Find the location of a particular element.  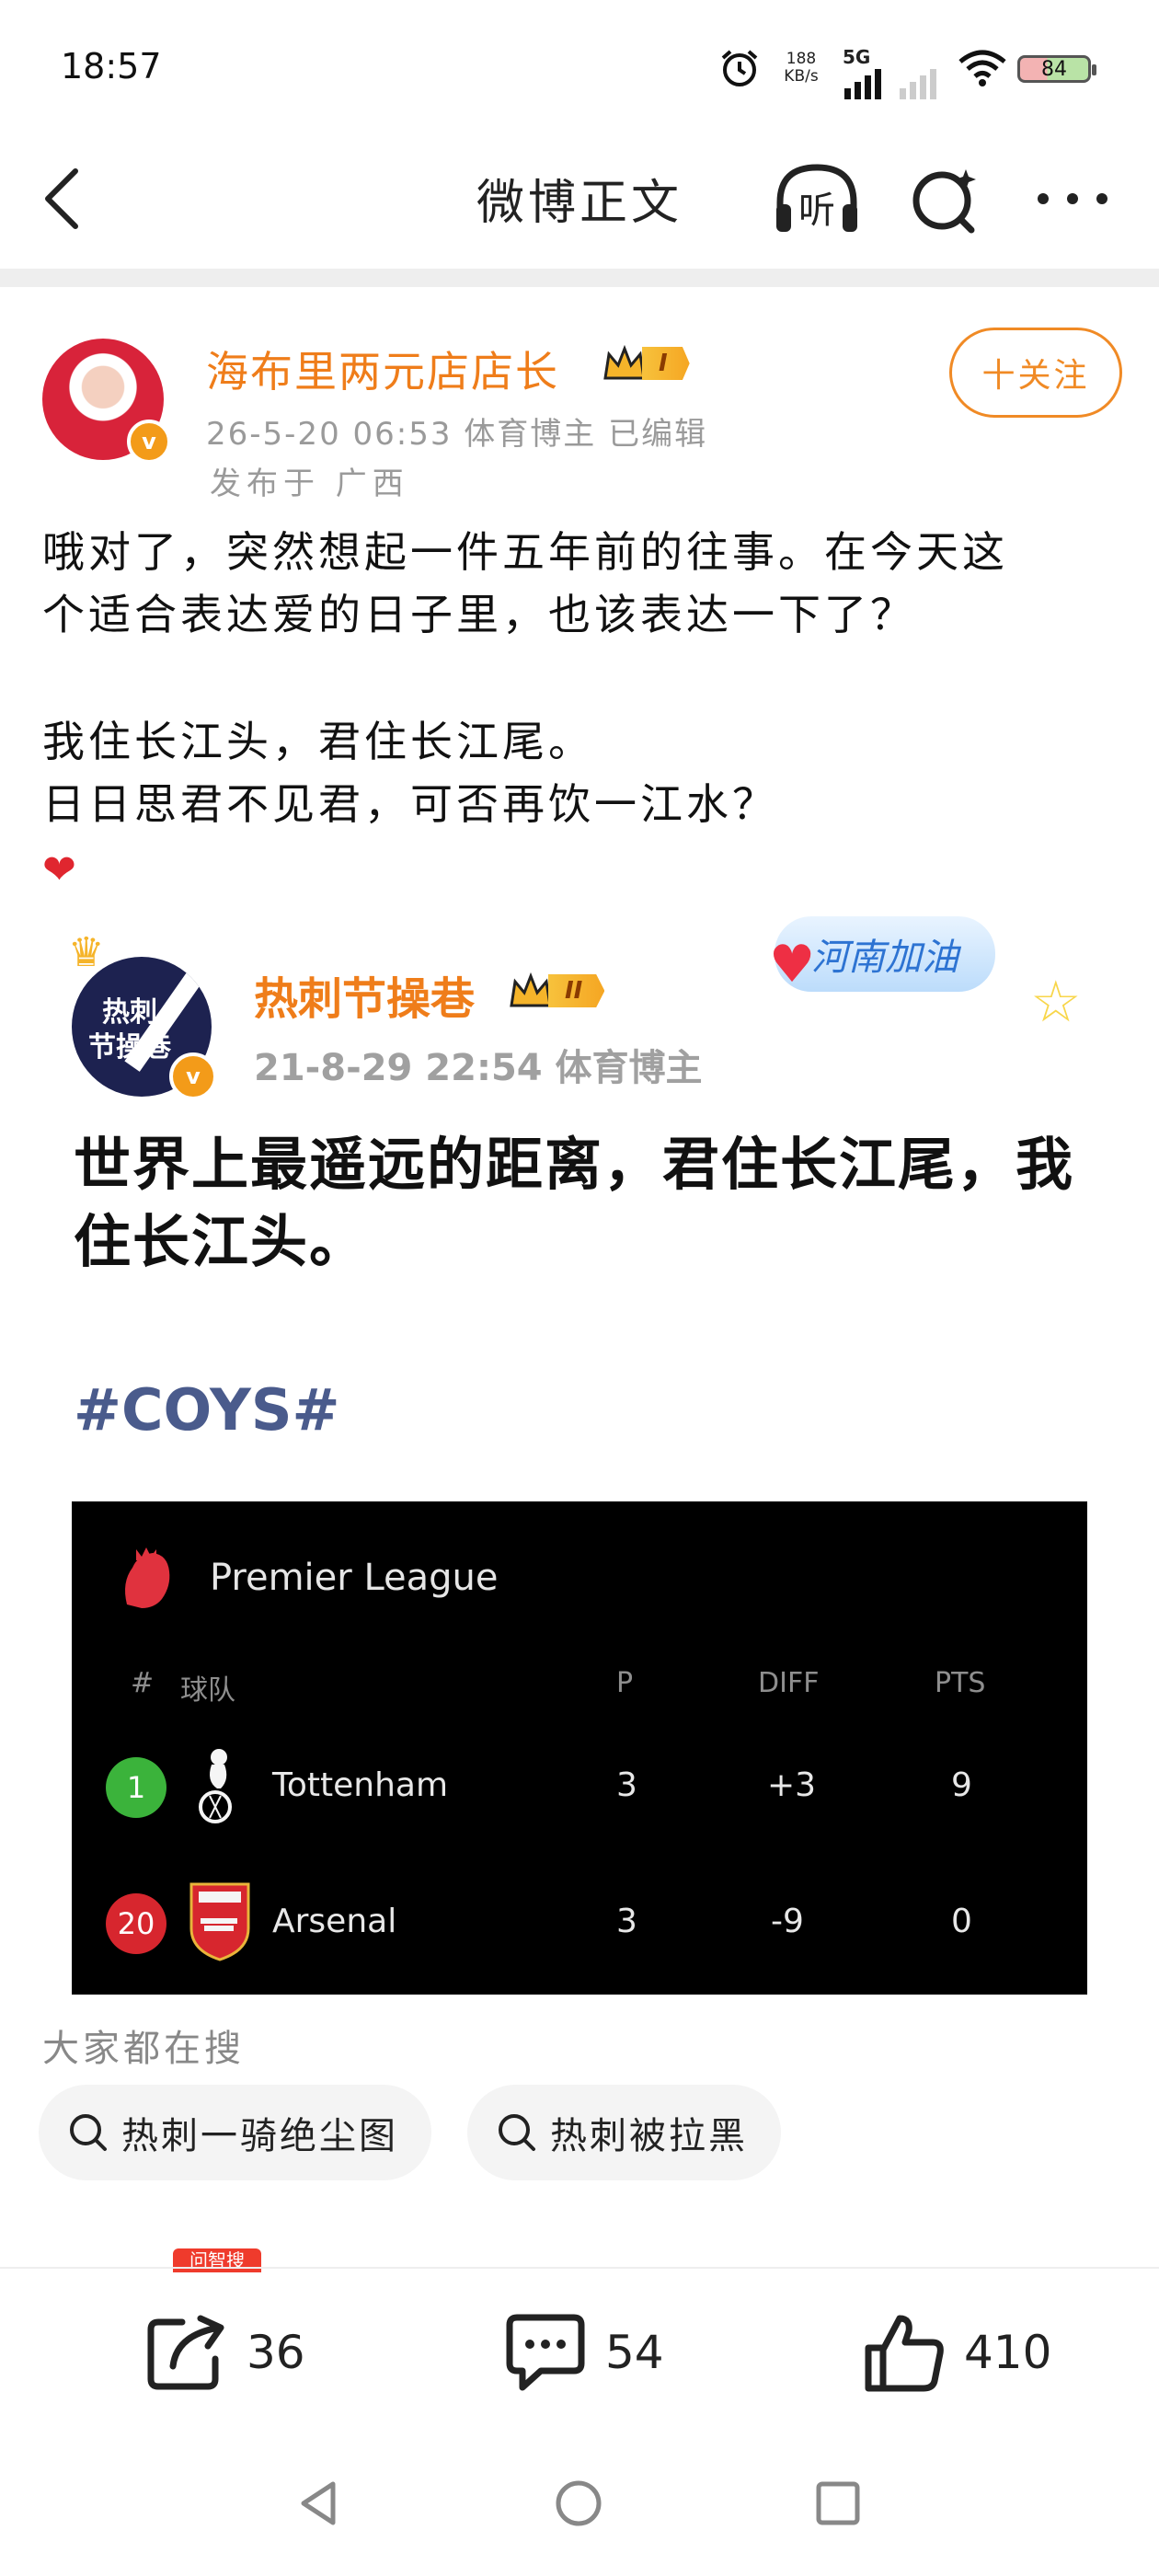

net-speed-unit: KB/s is located at coordinates (801, 76).